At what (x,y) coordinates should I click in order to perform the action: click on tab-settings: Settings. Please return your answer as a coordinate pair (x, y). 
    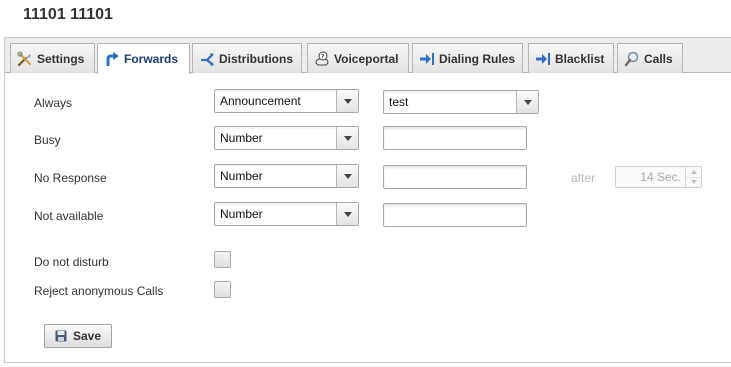
    Looking at the image, I should click on (52, 58).